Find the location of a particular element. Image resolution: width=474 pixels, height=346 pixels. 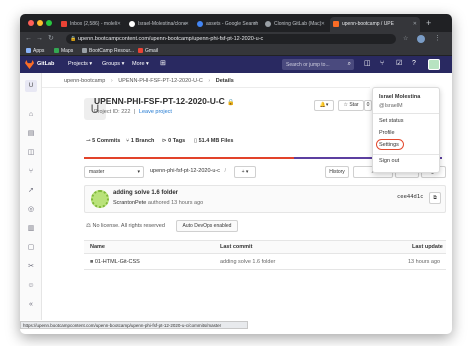

snippets-icon: ✂ is located at coordinates (31, 267).